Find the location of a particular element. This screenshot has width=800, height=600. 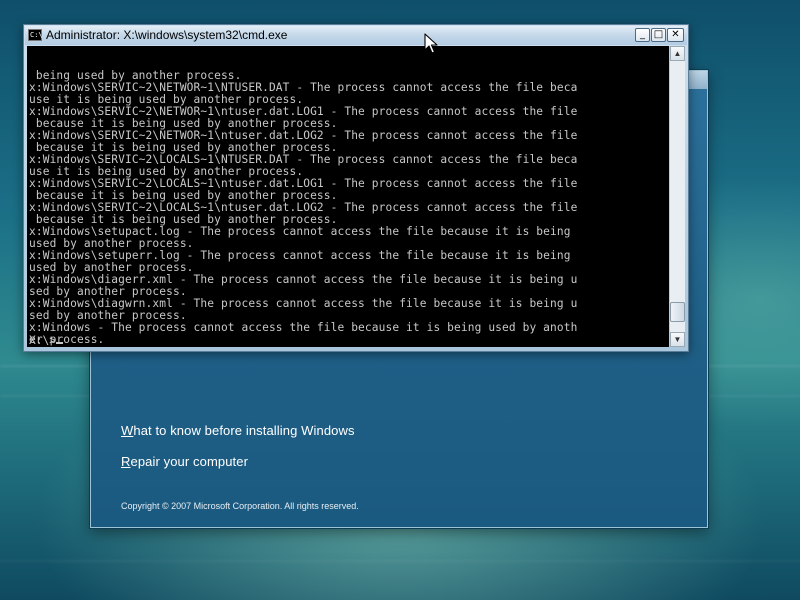

prompt: X:\> is located at coordinates (42, 340).